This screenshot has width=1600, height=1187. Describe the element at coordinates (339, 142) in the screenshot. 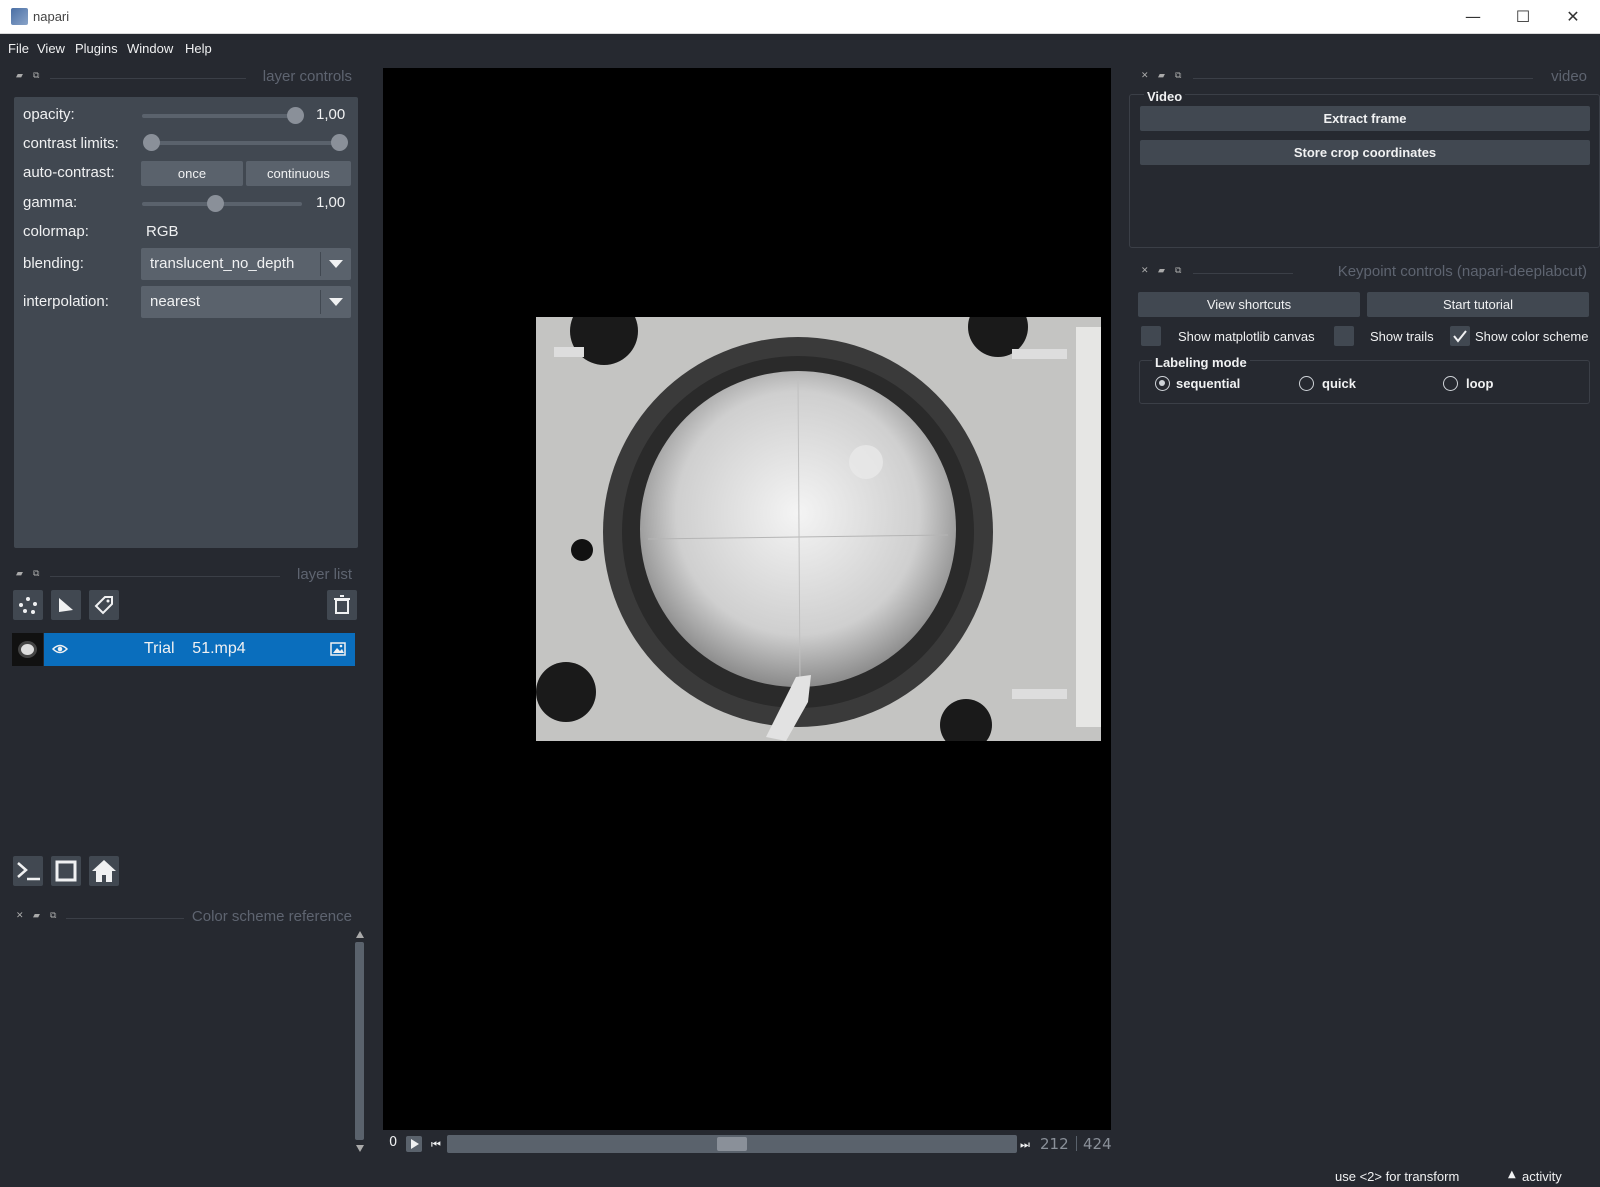

I see `contrast-max-handle` at that location.